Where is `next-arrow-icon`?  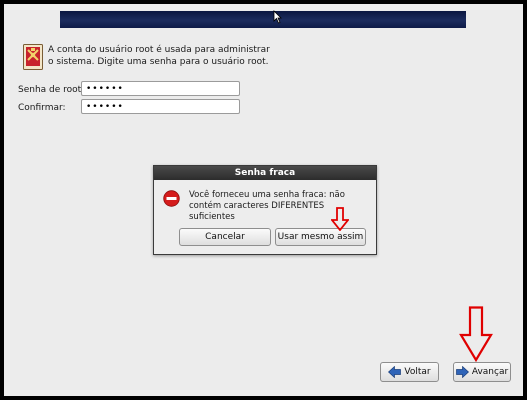 next-arrow-icon is located at coordinates (462, 372).